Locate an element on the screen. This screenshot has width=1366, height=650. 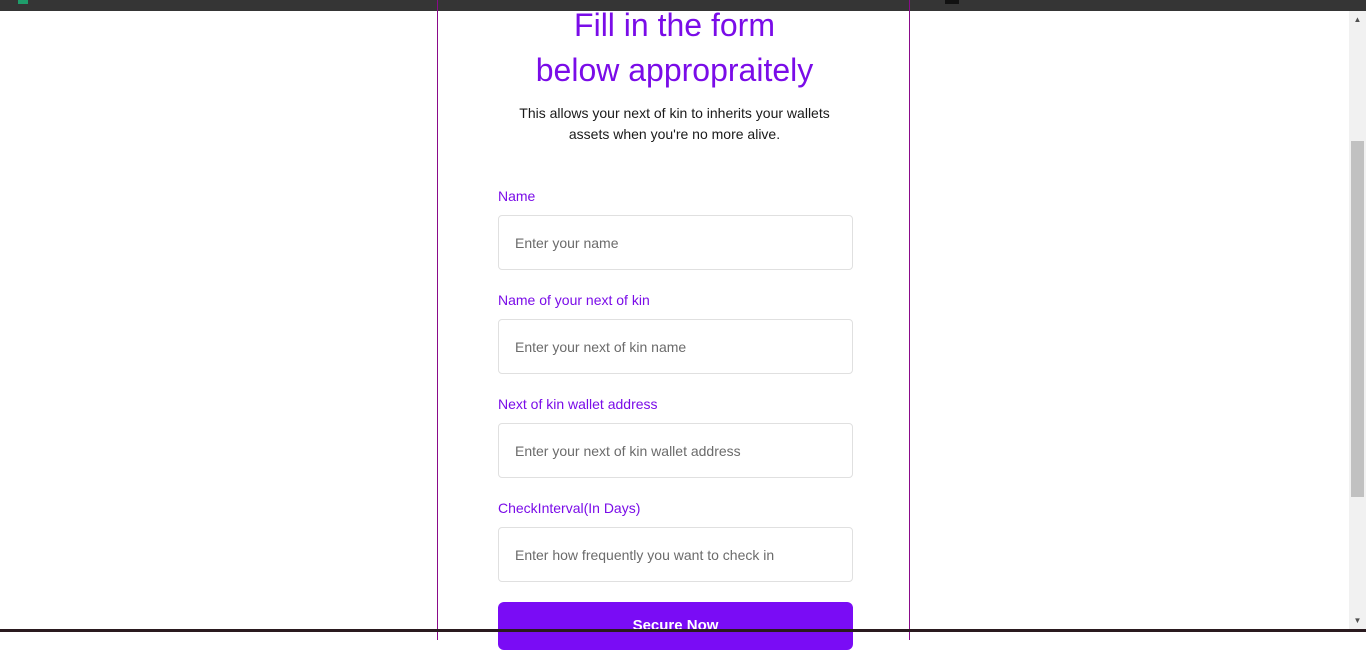
next-of-kin-name-input is located at coordinates (675, 346).